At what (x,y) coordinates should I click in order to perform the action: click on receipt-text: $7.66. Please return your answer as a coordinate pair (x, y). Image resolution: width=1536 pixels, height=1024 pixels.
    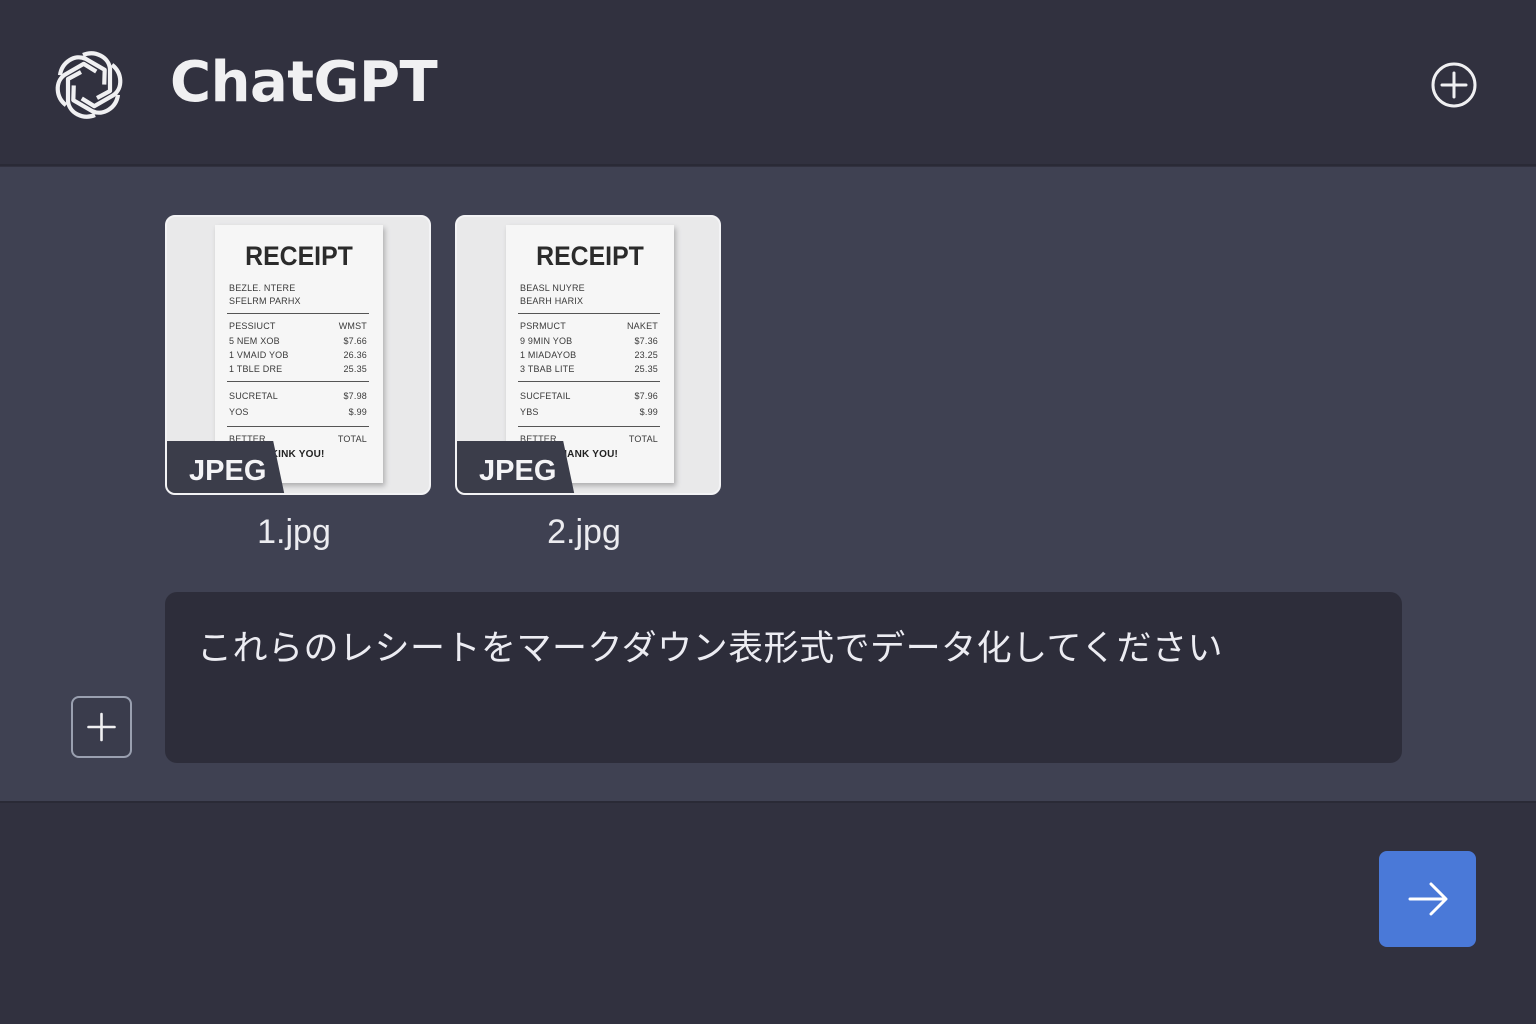
    Looking at the image, I should click on (355, 341).